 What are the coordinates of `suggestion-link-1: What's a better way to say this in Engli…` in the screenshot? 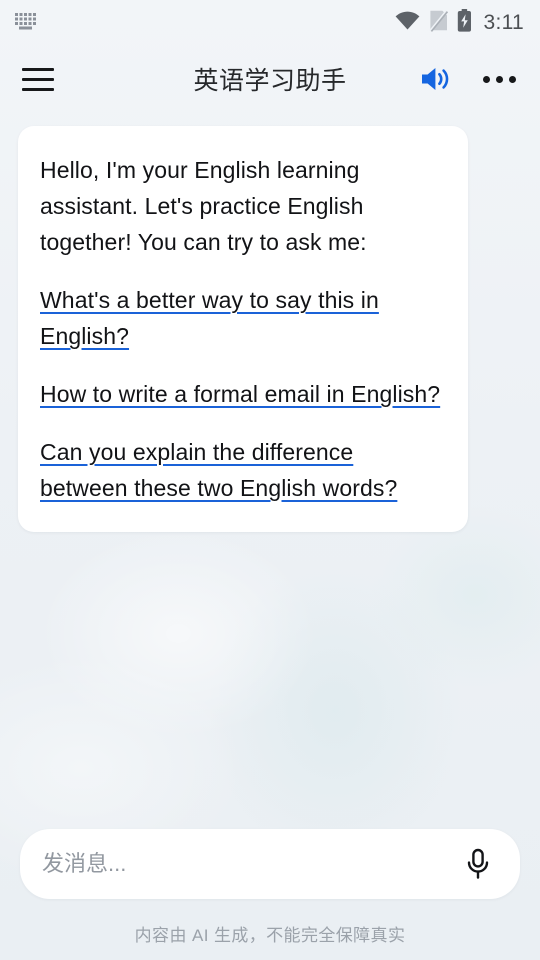 It's located at (242, 318).